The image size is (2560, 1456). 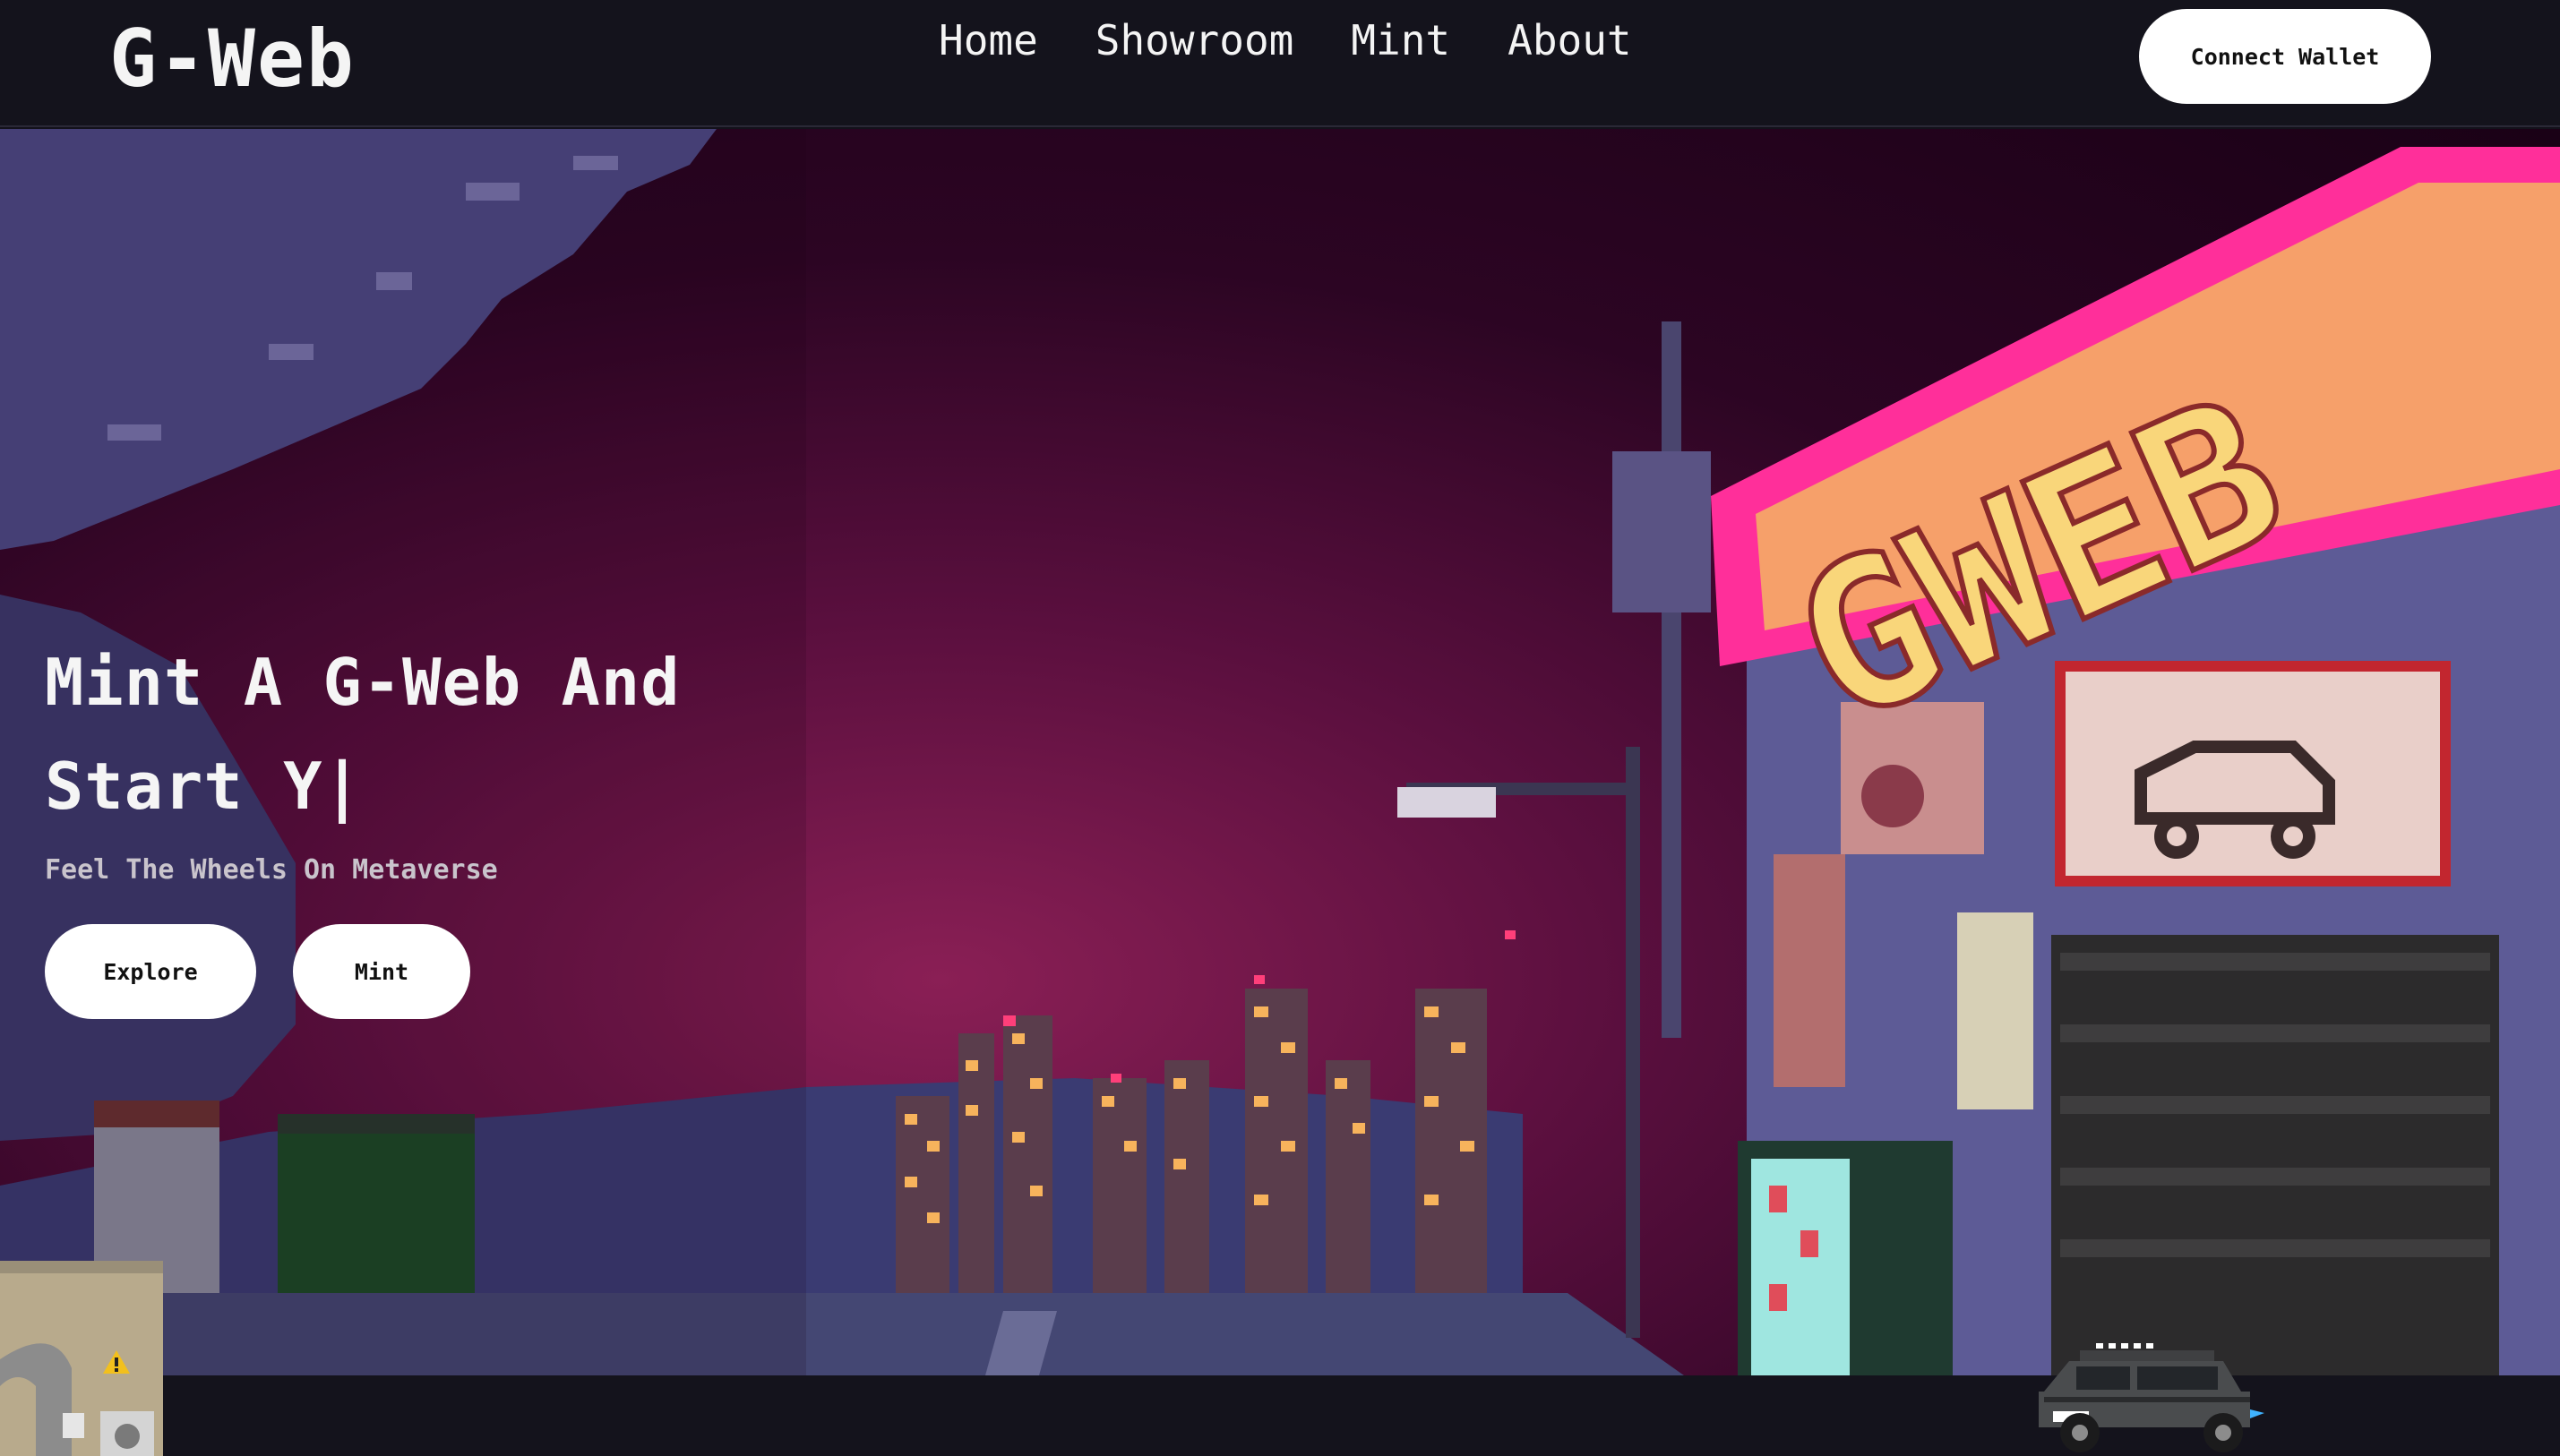 What do you see at coordinates (271, 870) in the screenshot?
I see `hero-subtitle: Feel The Wheels On Metaverse` at bounding box center [271, 870].